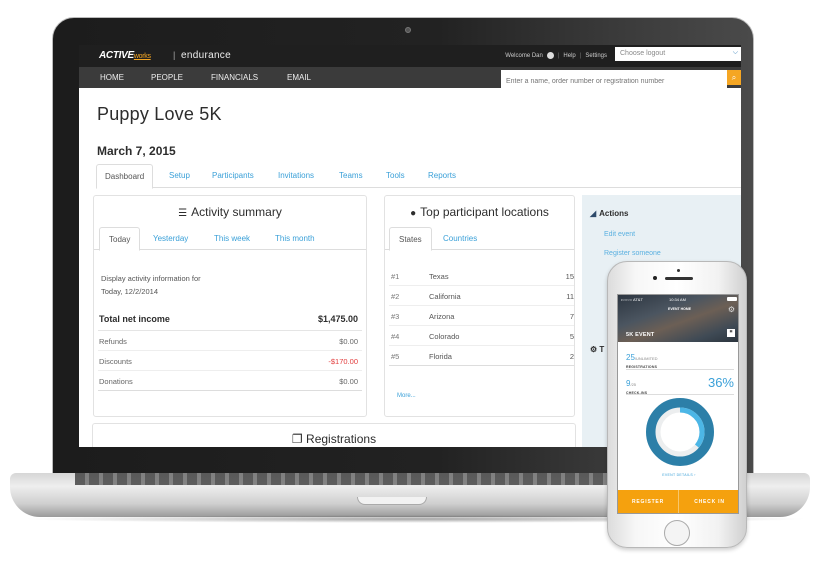 This screenshot has width=828, height=562. What do you see at coordinates (348, 341) in the screenshot?
I see `refunds-value: $0.00` at bounding box center [348, 341].